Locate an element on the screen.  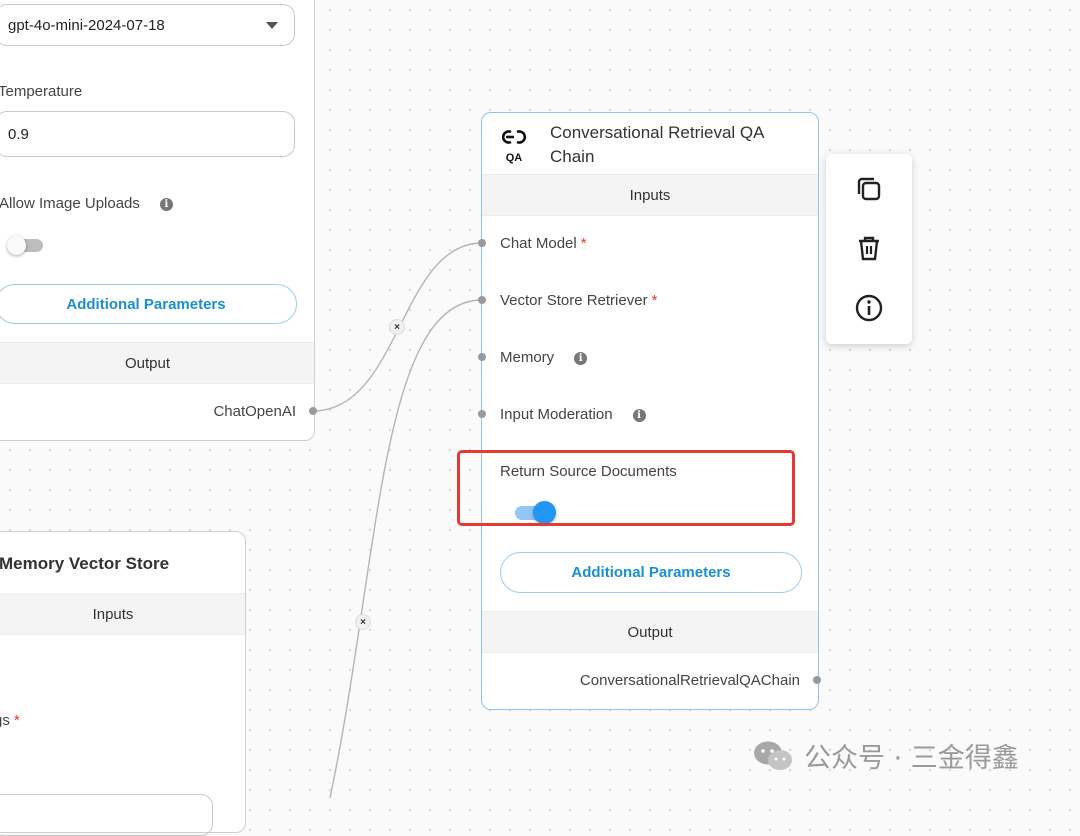
watermark: 公众号 · 三金得鑫 is located at coordinates (885, 755).